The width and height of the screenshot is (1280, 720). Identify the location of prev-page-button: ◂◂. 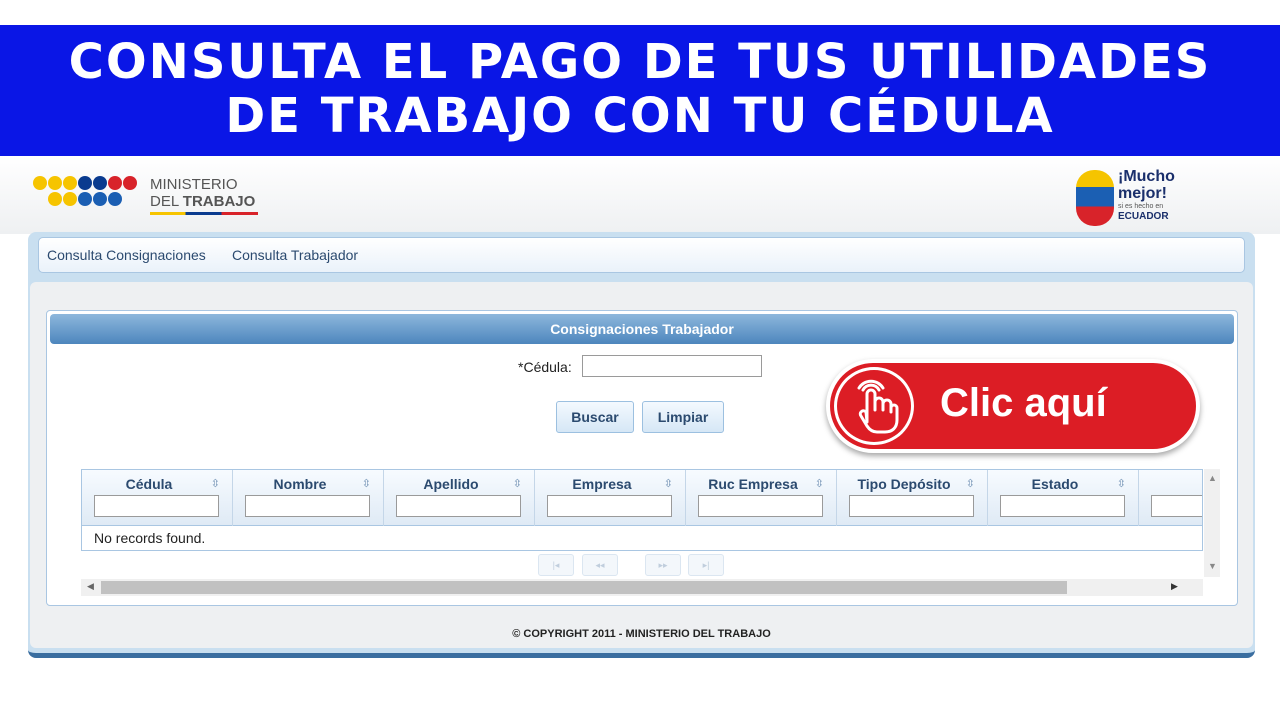
(600, 565).